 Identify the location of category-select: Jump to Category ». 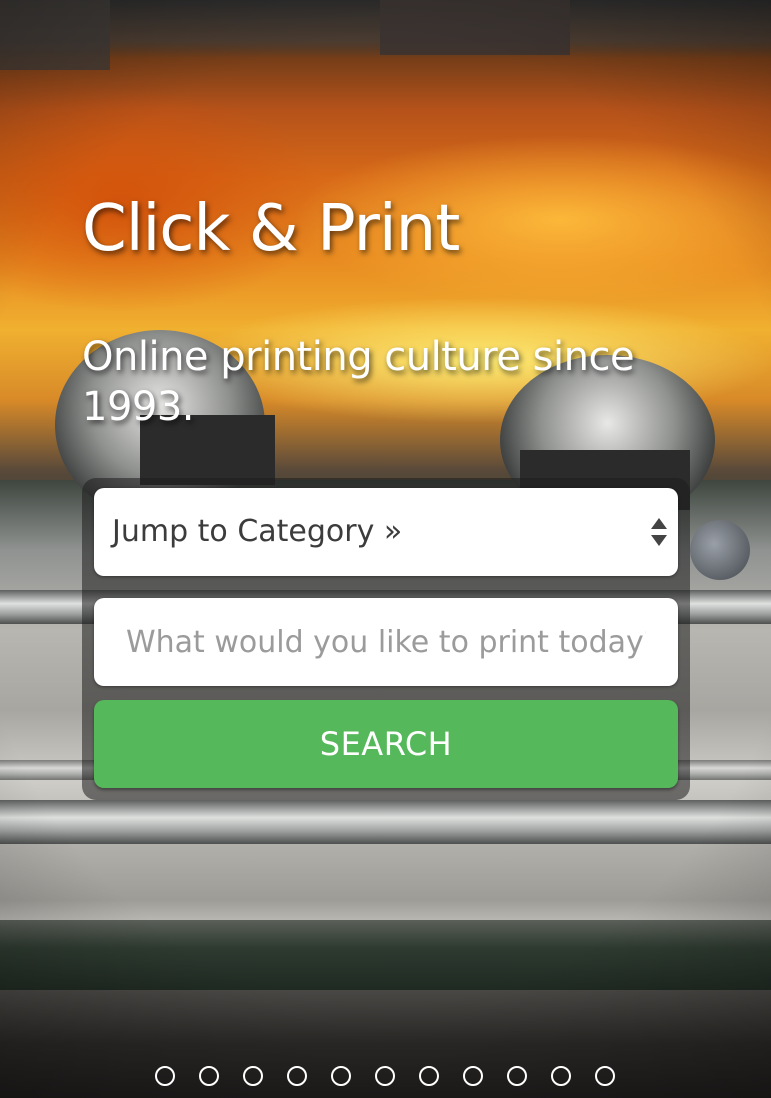
(386, 532).